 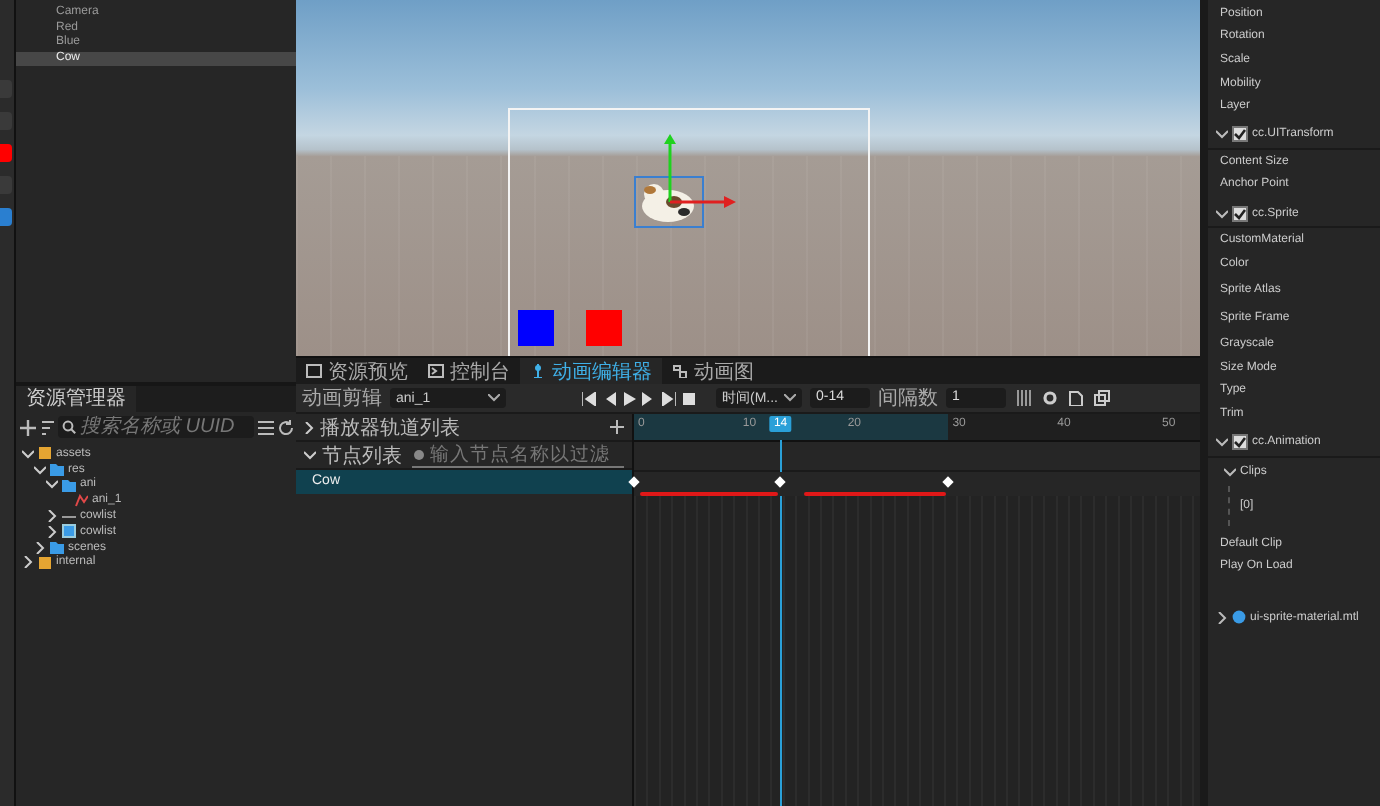 I want to click on cow-sprite, so click(x=669, y=202).